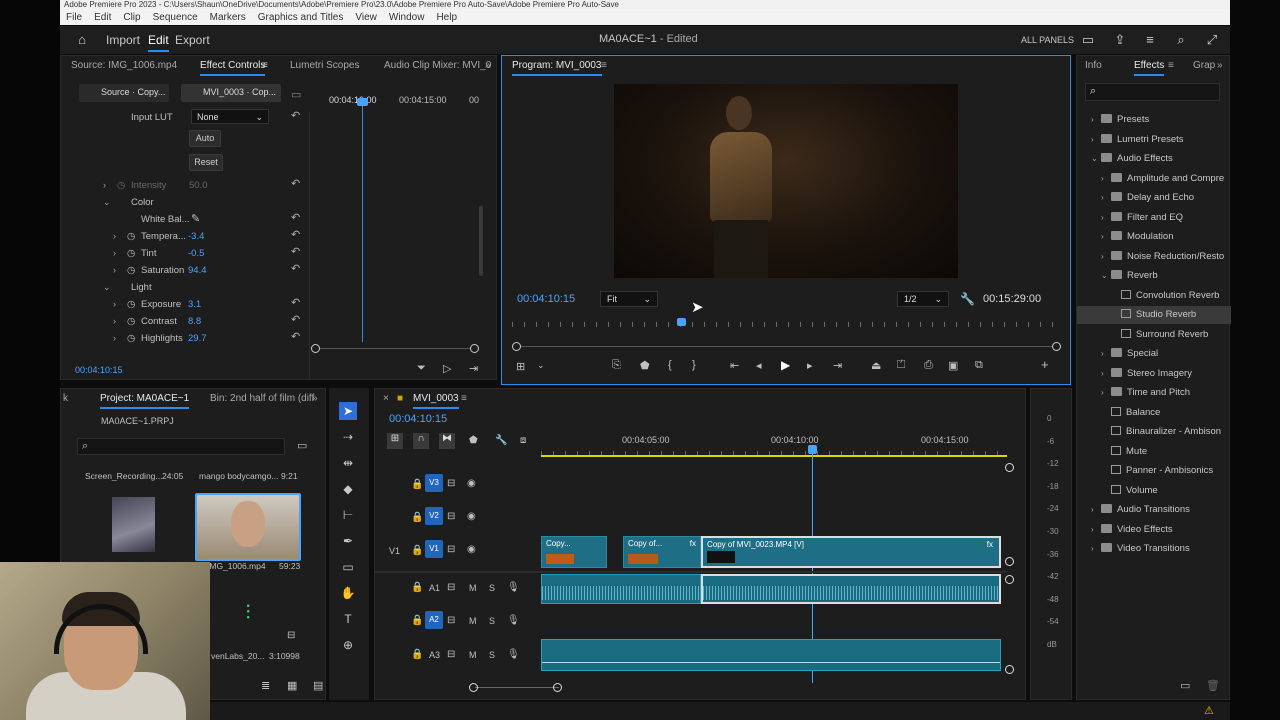  What do you see at coordinates (145, 401) in the screenshot?
I see `tab-project: Project: MA0ACE~1` at bounding box center [145, 401].